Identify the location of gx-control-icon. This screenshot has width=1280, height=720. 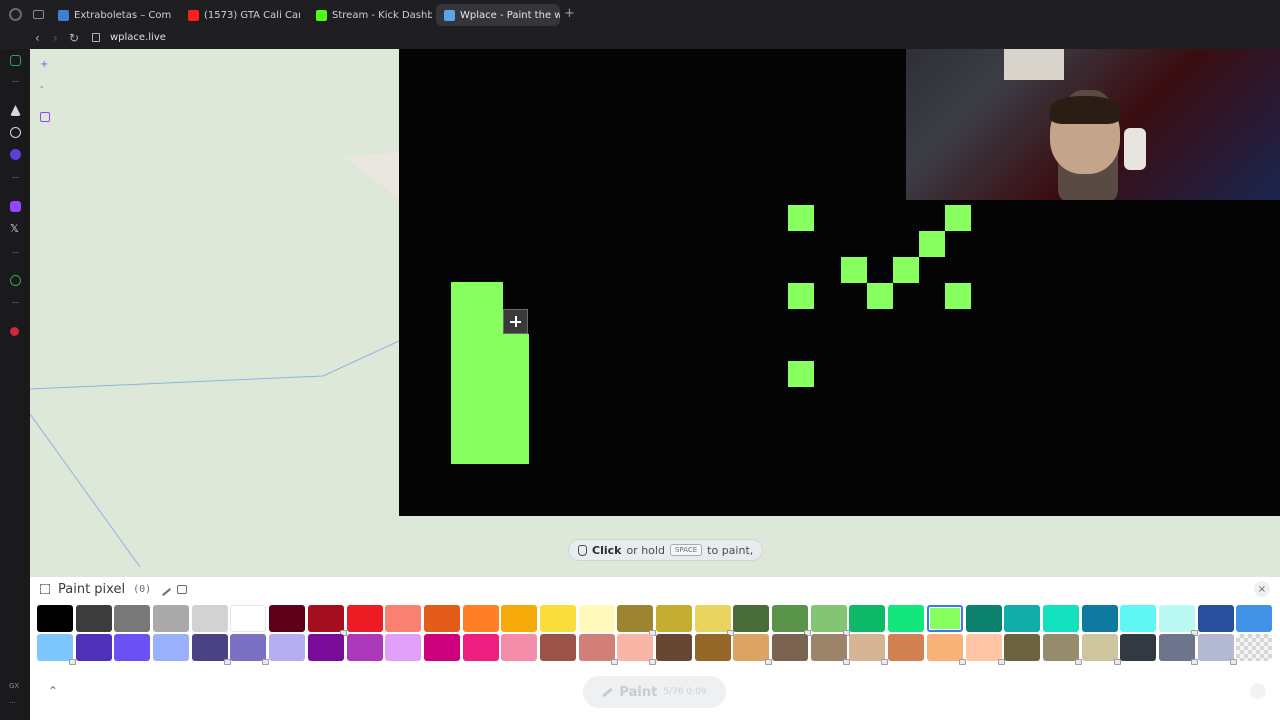
(15, 60).